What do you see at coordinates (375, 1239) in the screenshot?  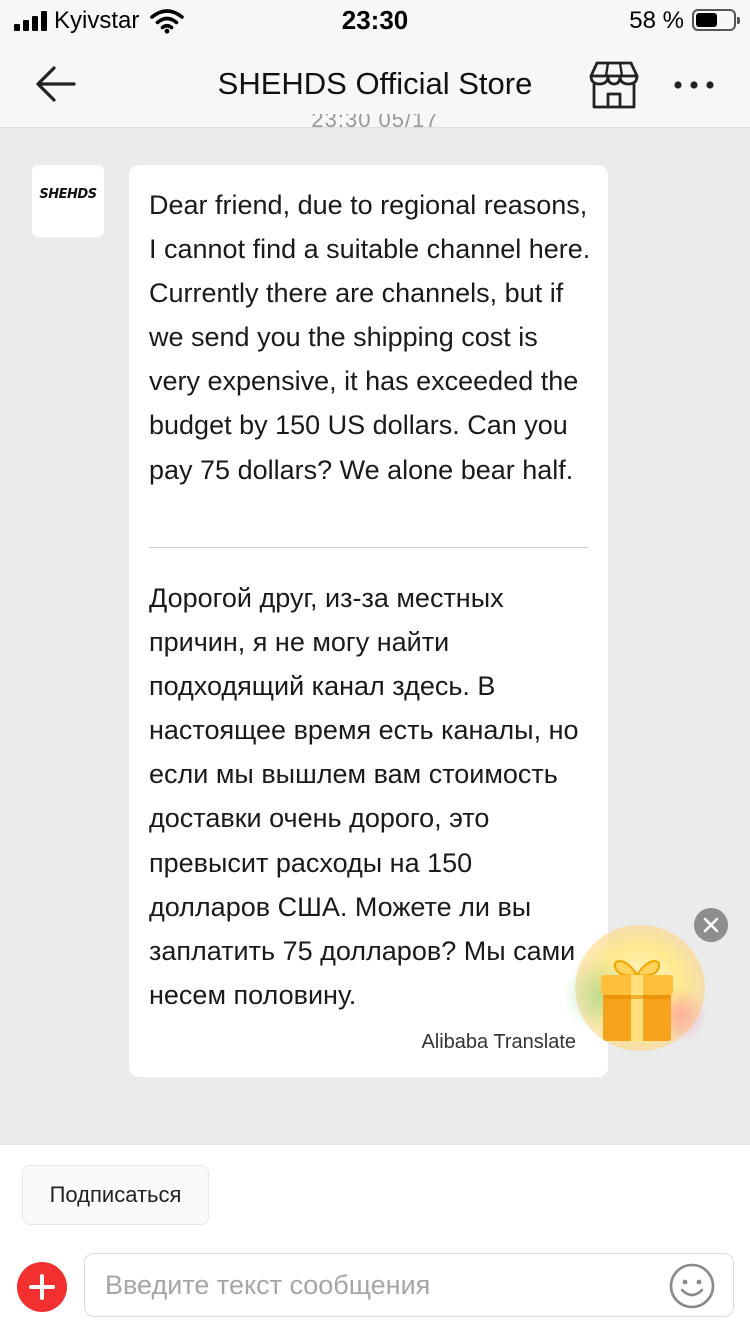 I see `composer-area: Подписаться` at bounding box center [375, 1239].